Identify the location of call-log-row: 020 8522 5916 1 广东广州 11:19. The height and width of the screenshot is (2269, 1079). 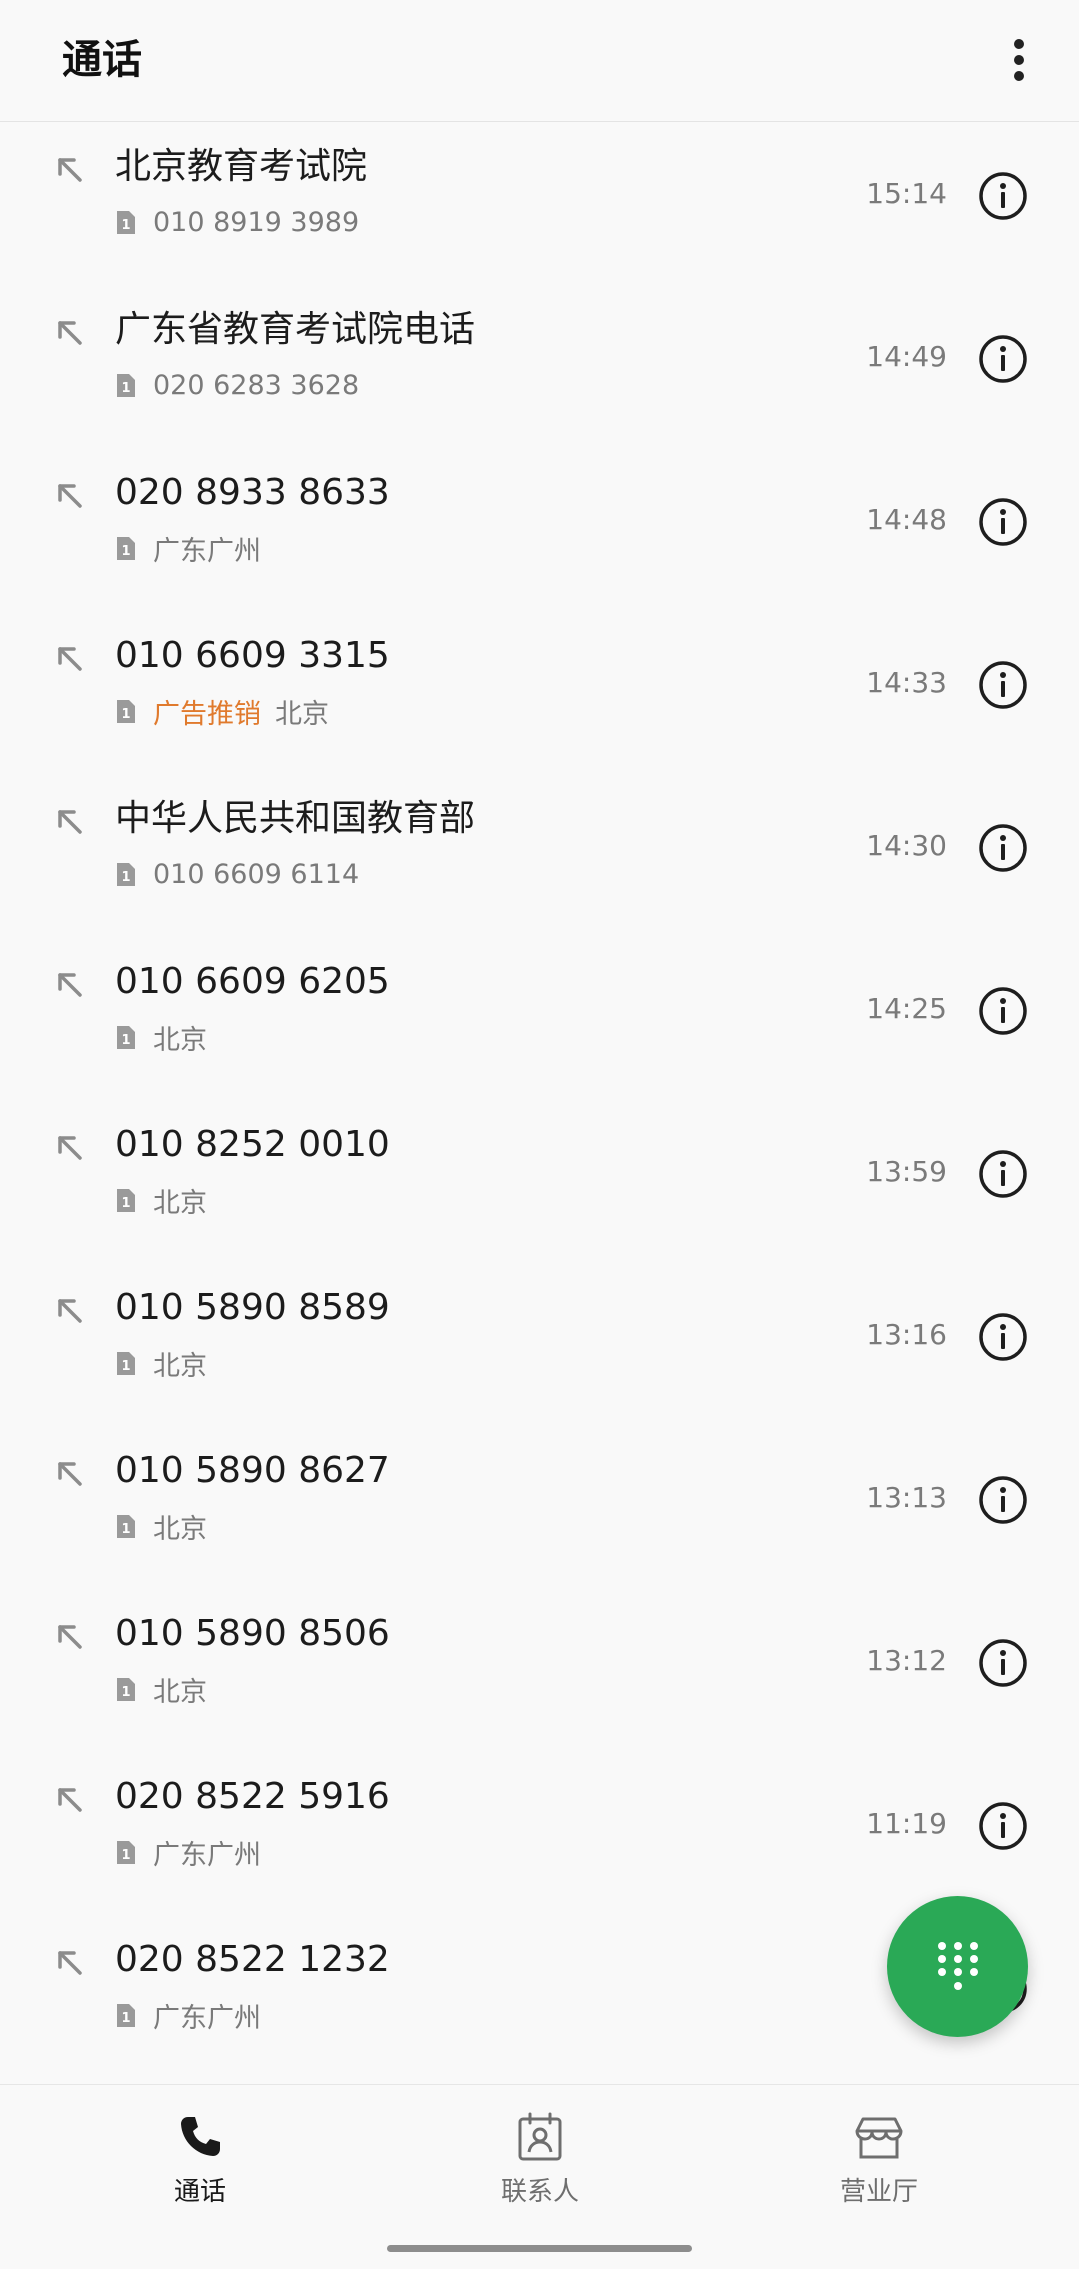
(539, 1833).